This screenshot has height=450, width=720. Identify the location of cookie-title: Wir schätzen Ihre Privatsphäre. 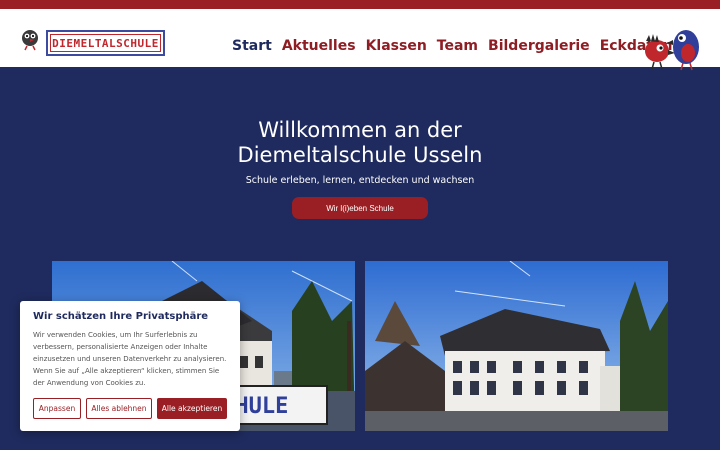
(121, 316).